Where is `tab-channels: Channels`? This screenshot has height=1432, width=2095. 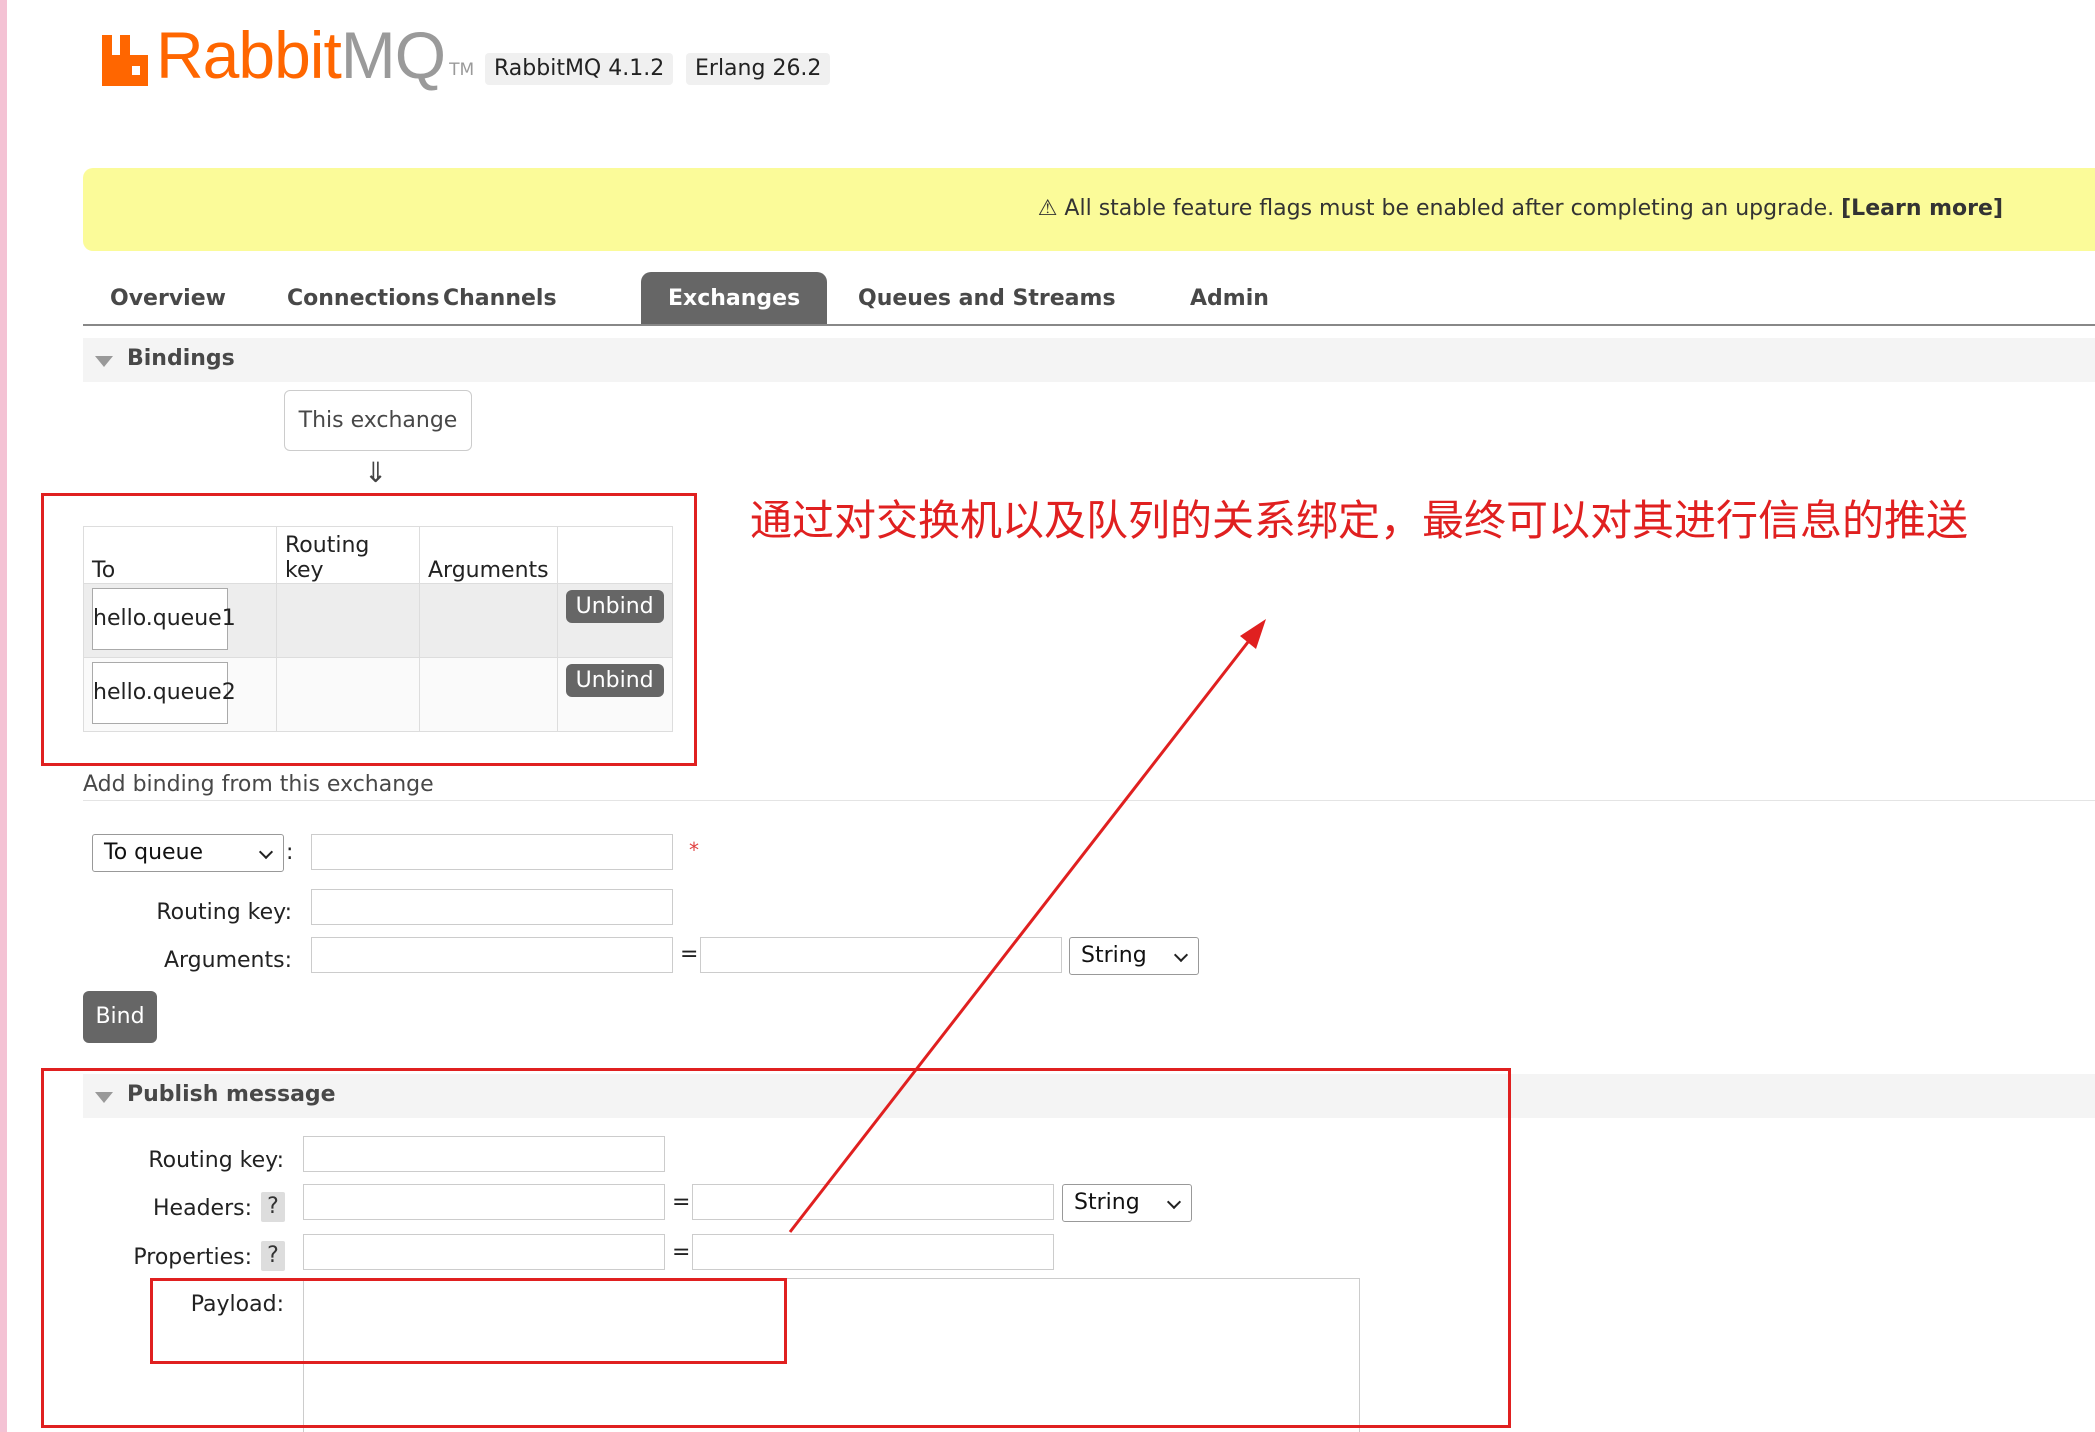
tab-channels: Channels is located at coordinates (500, 298).